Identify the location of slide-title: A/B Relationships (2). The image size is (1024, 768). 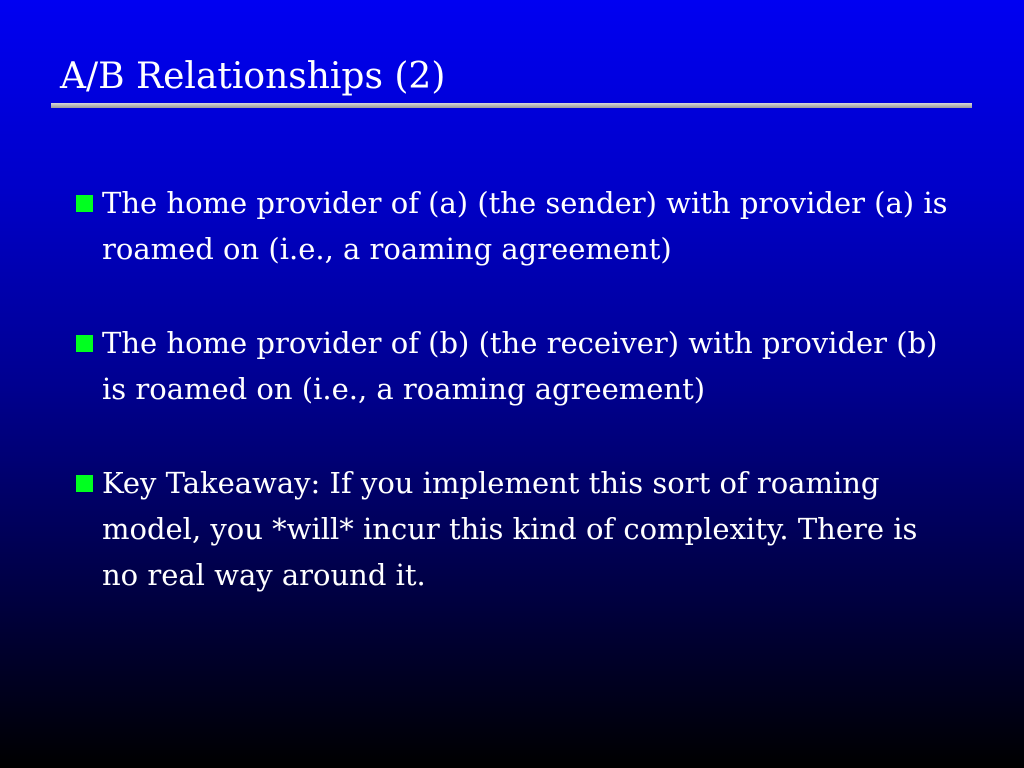
(253, 76).